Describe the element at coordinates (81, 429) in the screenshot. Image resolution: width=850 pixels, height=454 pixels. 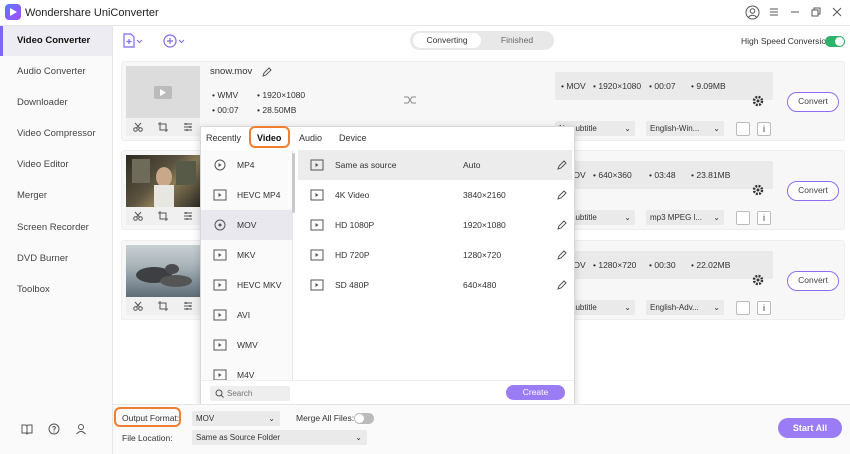
I see `user-icon` at that location.